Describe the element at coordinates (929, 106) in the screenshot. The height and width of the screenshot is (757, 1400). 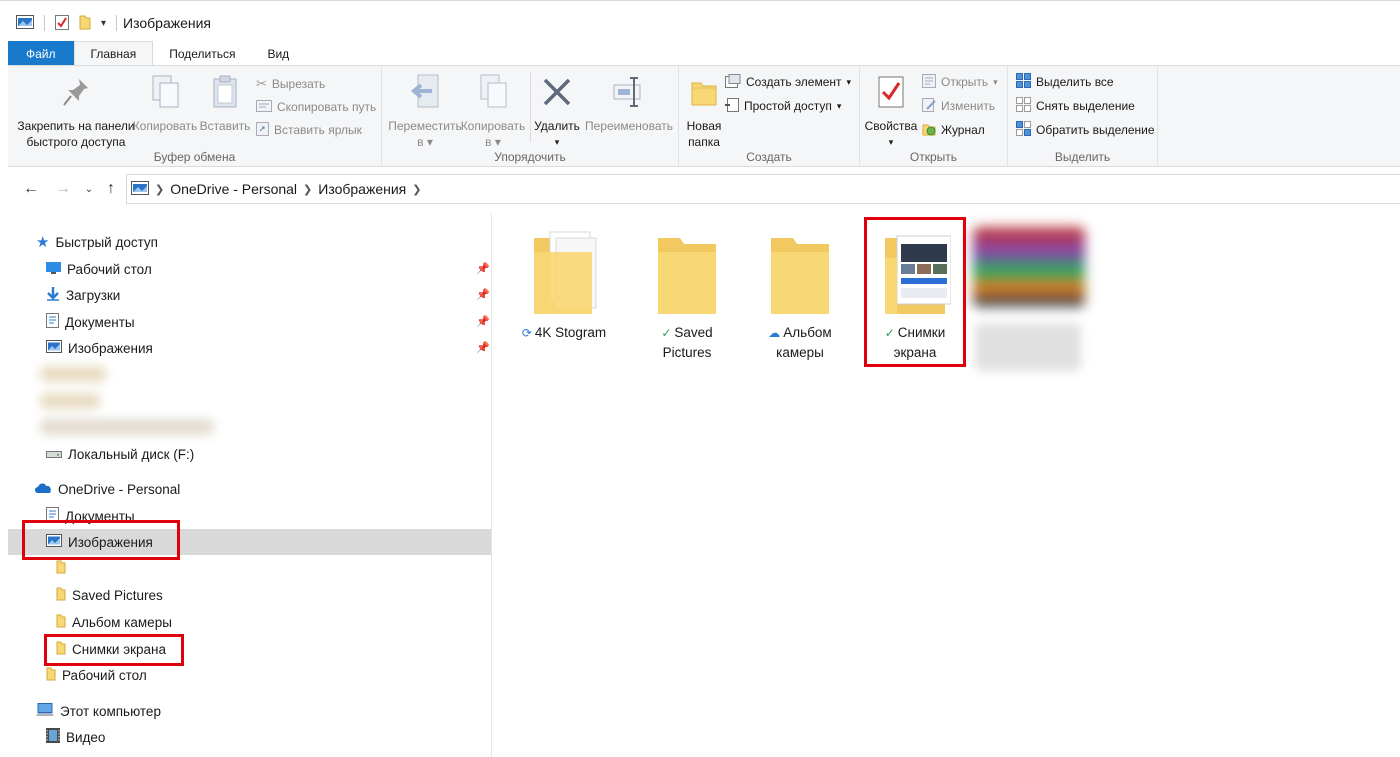
I see `edit-icon` at that location.